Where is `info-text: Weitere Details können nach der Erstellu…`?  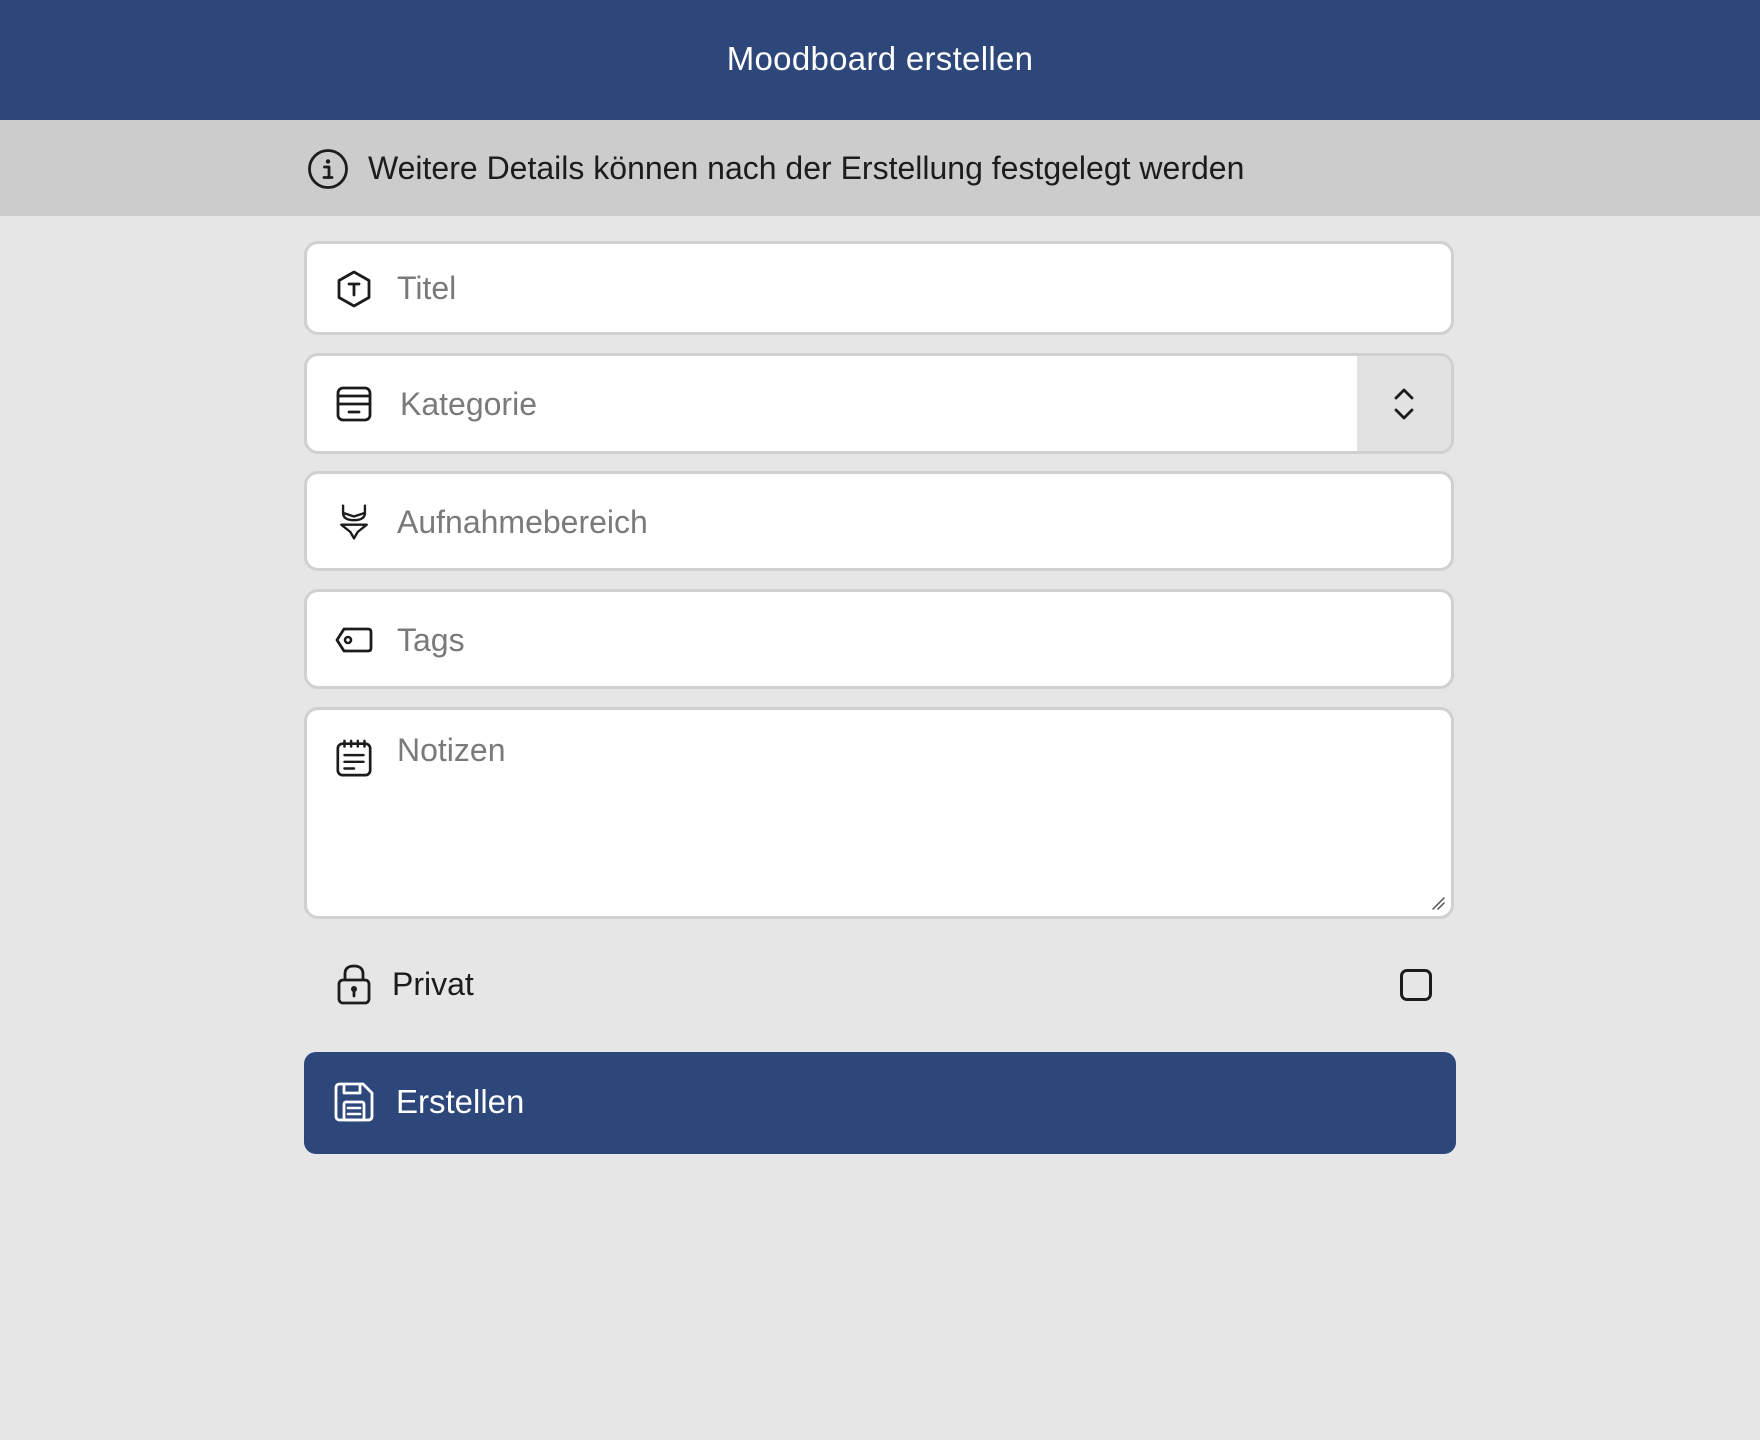
info-text: Weitere Details können nach der Erstellu… is located at coordinates (806, 168).